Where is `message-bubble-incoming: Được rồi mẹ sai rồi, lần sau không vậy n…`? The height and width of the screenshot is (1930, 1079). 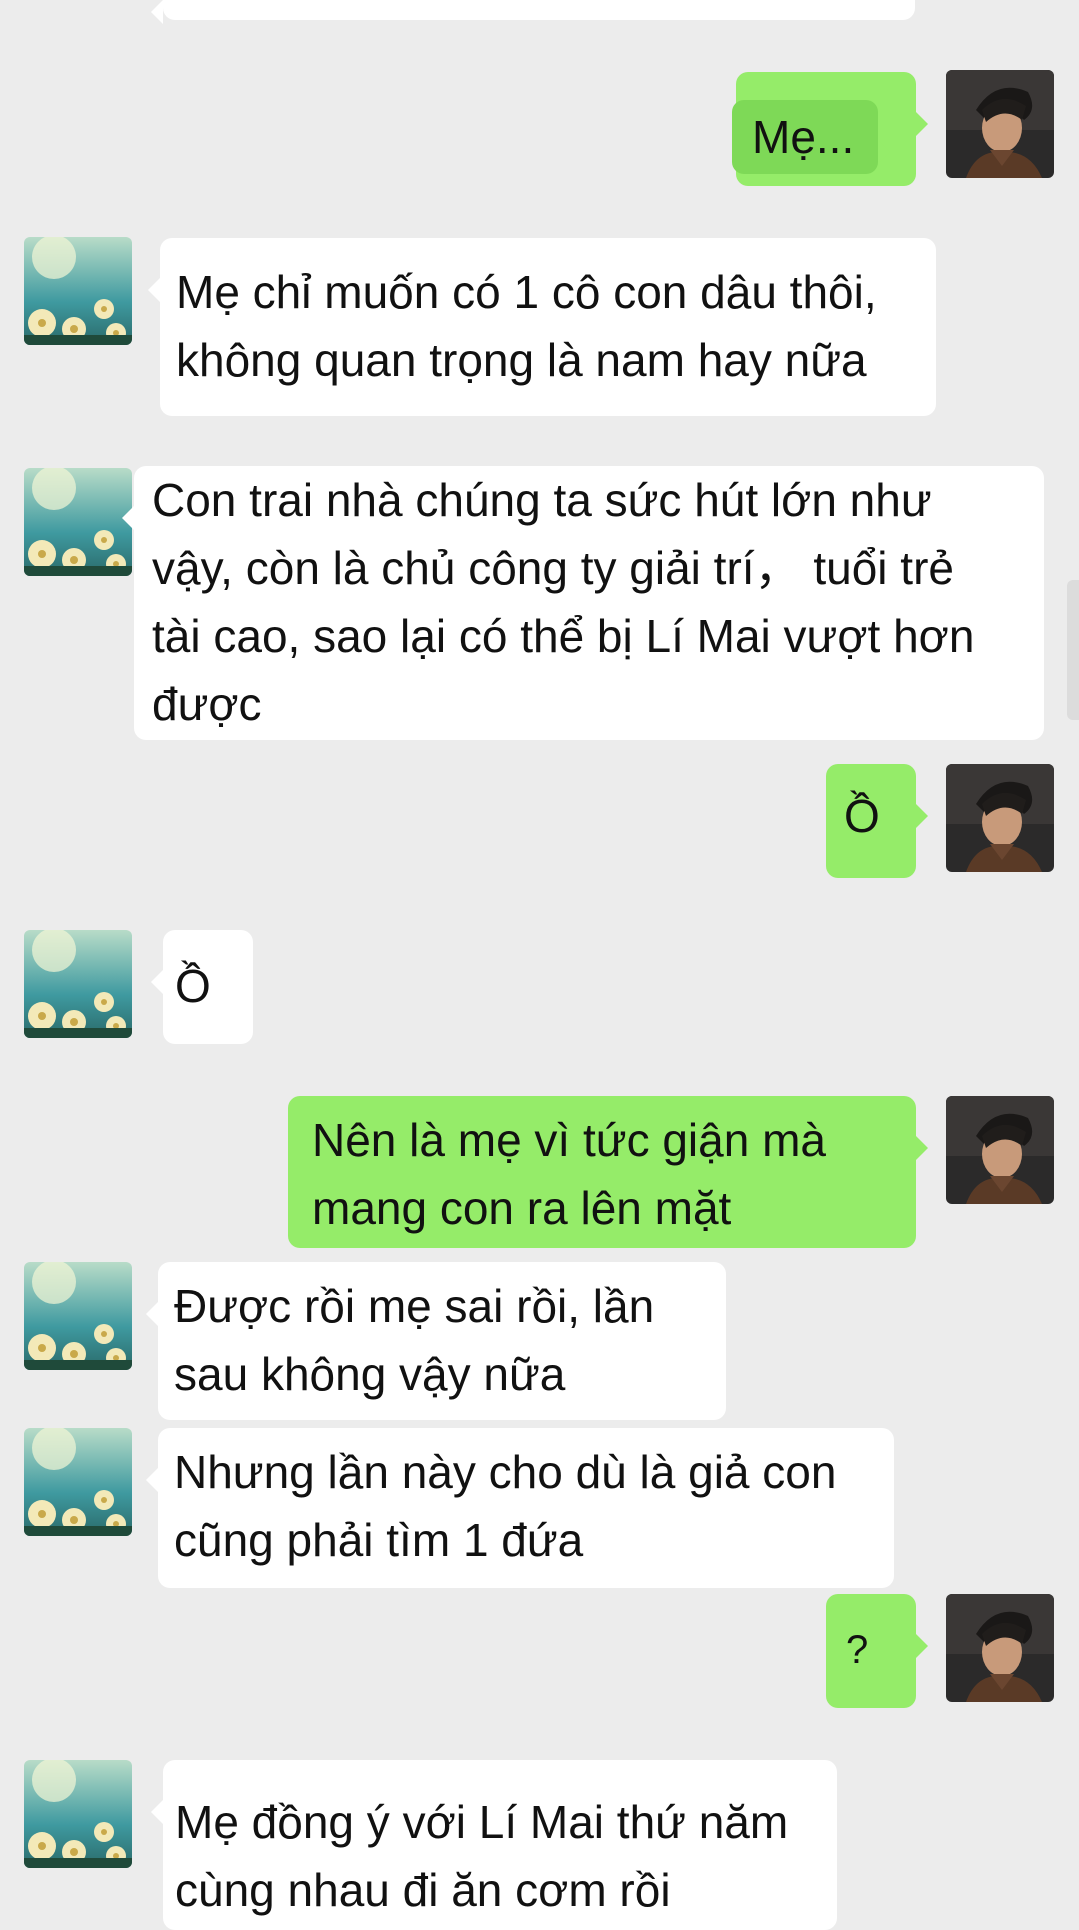 message-bubble-incoming: Được rồi mẹ sai rồi, lần sau không vậy n… is located at coordinates (436, 1341).